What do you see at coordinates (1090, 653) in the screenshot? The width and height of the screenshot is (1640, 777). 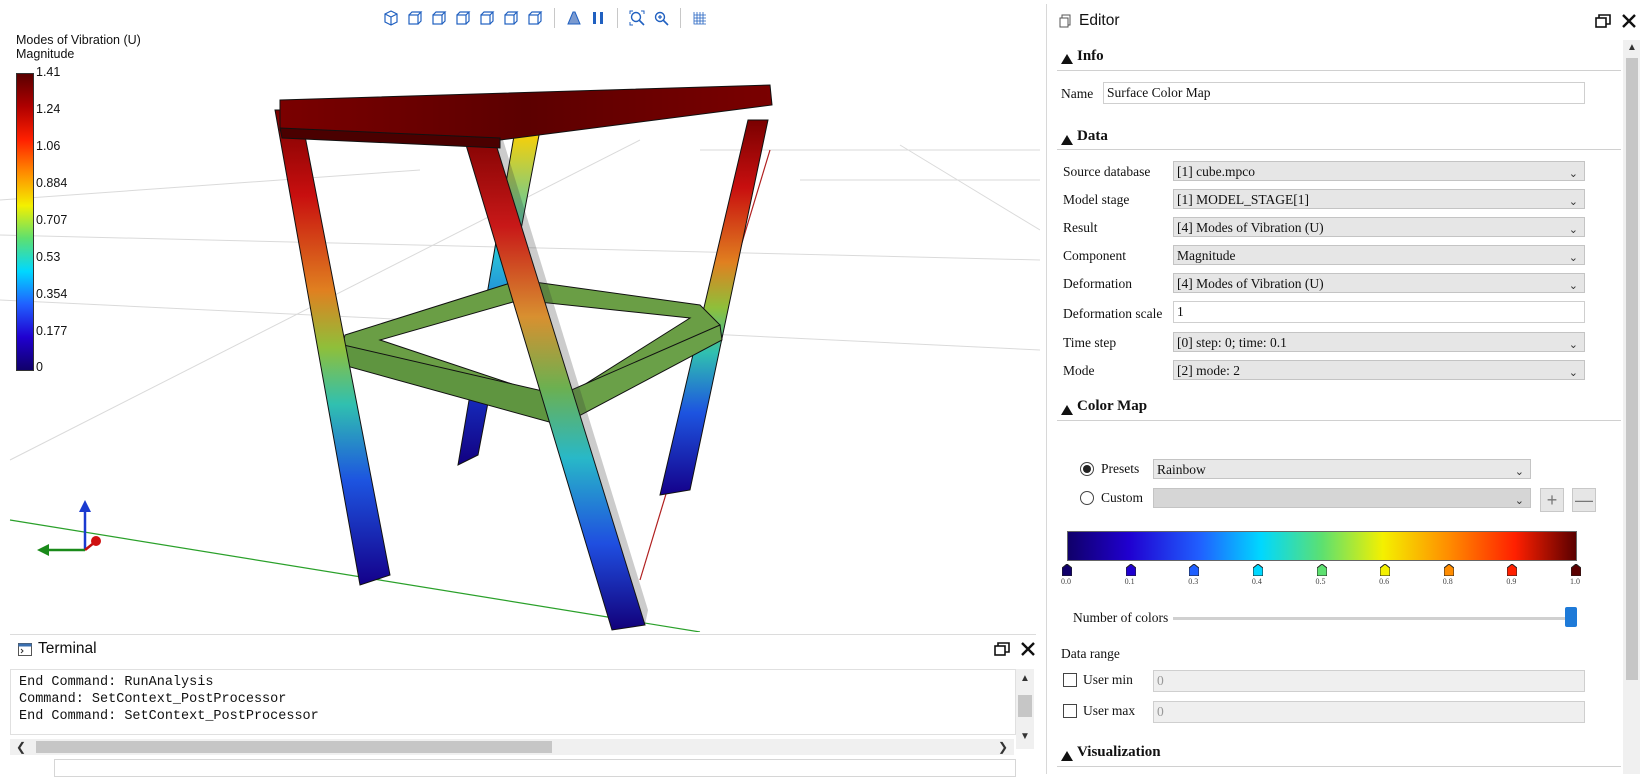 I see `data-range-label: Data range` at bounding box center [1090, 653].